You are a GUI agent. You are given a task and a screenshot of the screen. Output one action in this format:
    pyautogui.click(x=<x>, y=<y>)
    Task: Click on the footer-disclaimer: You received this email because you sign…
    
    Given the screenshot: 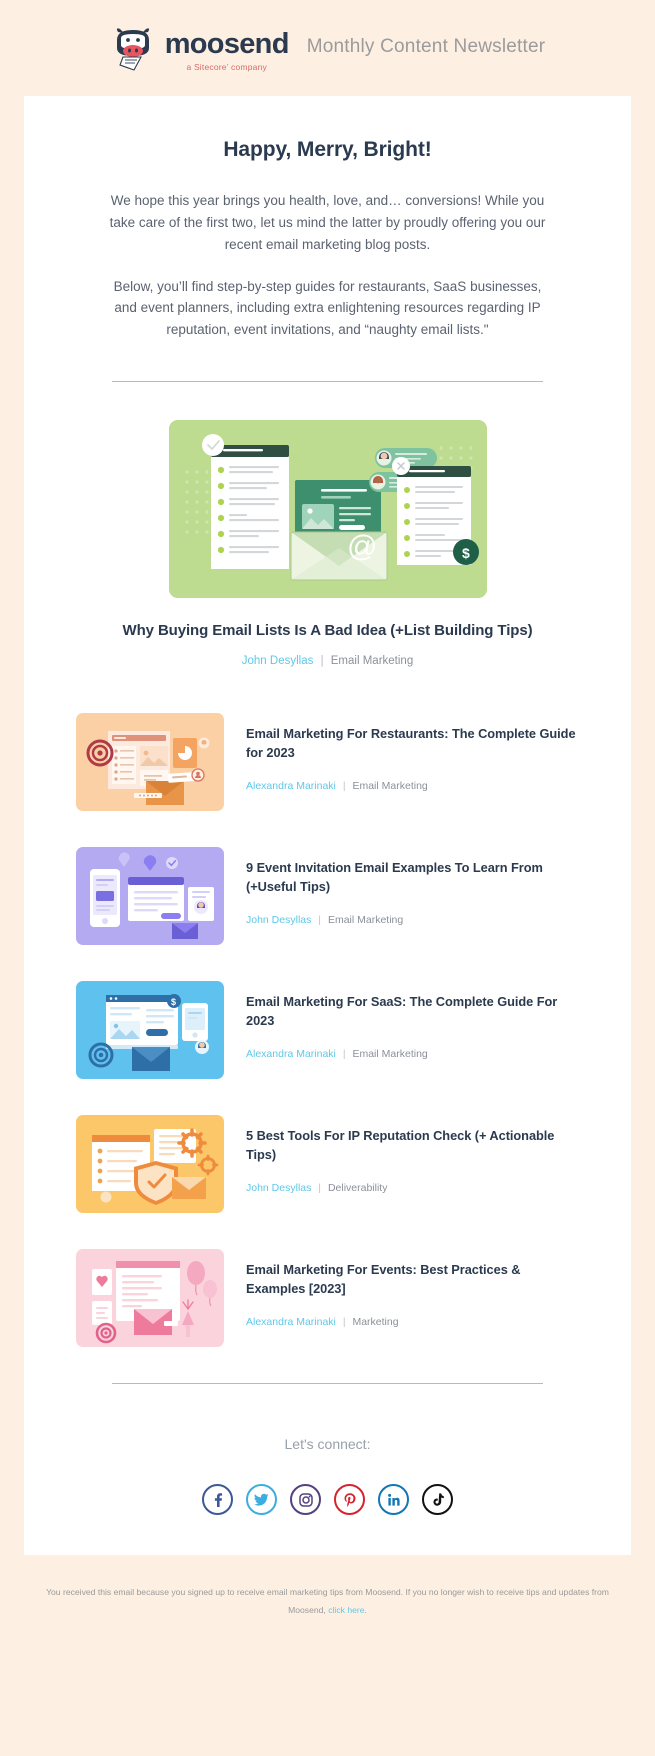 What is the action you would take?
    pyautogui.click(x=327, y=1602)
    